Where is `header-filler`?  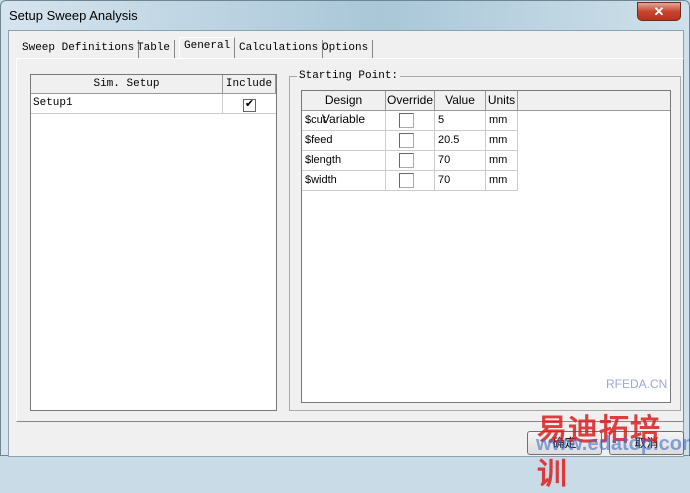
header-filler is located at coordinates (594, 101).